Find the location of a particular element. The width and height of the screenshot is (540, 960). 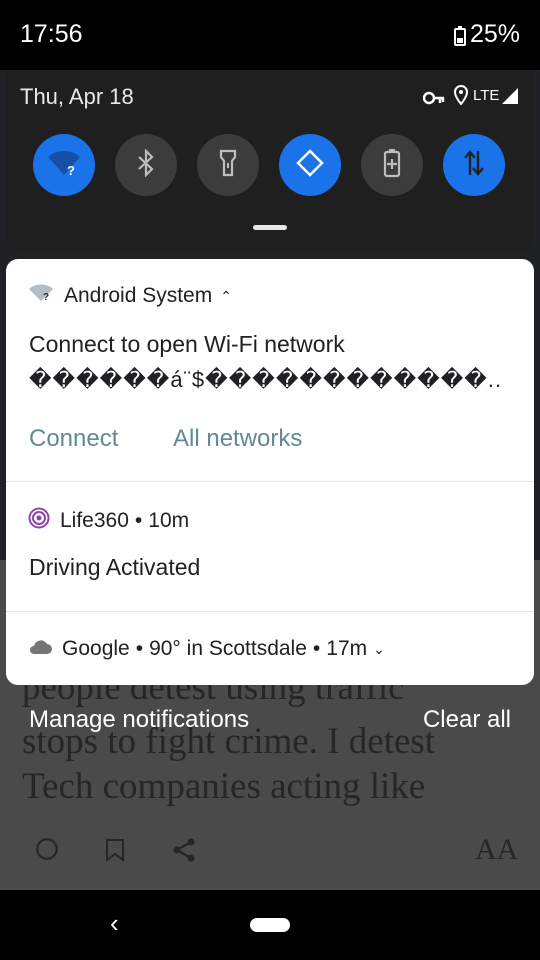

tile-bluetooth is located at coordinates (146, 165).